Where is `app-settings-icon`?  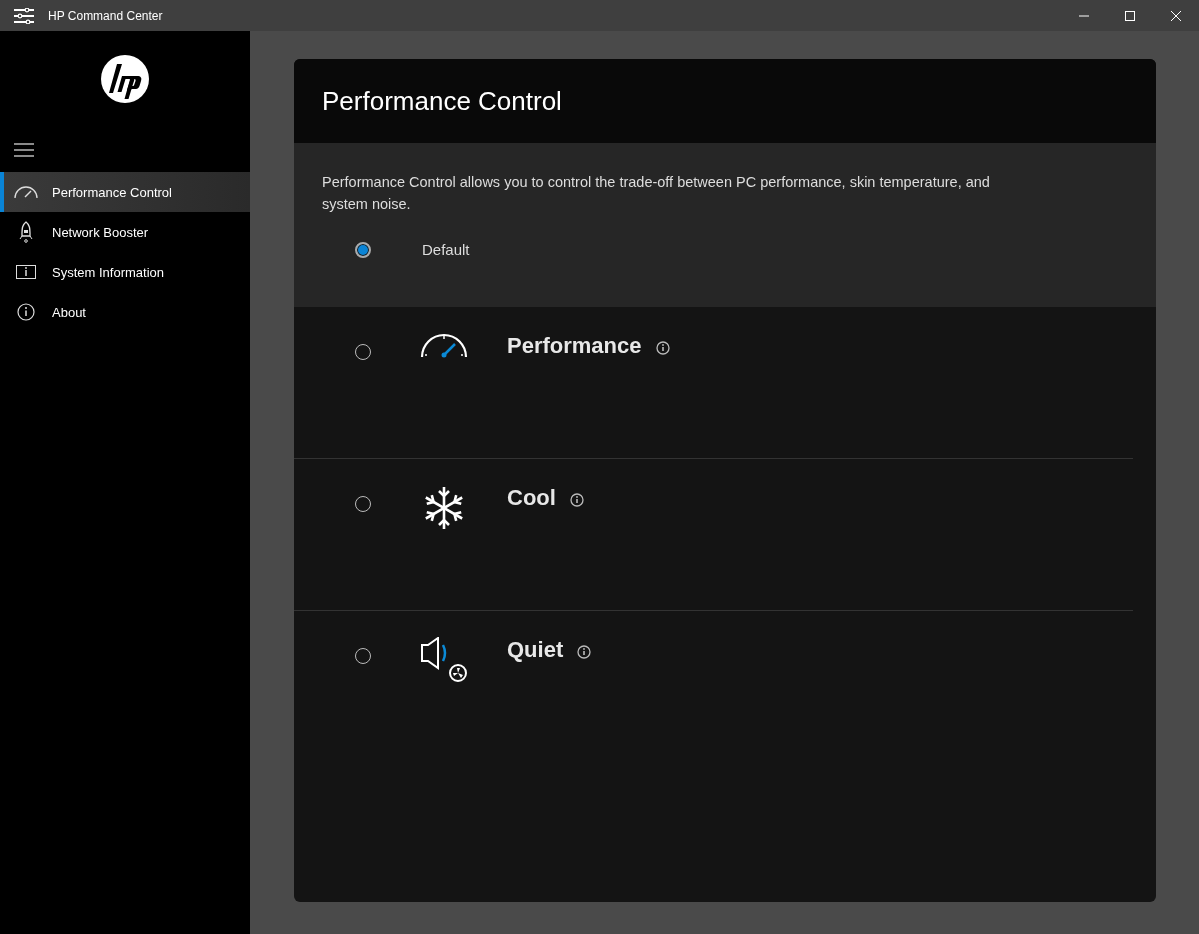 app-settings-icon is located at coordinates (24, 15).